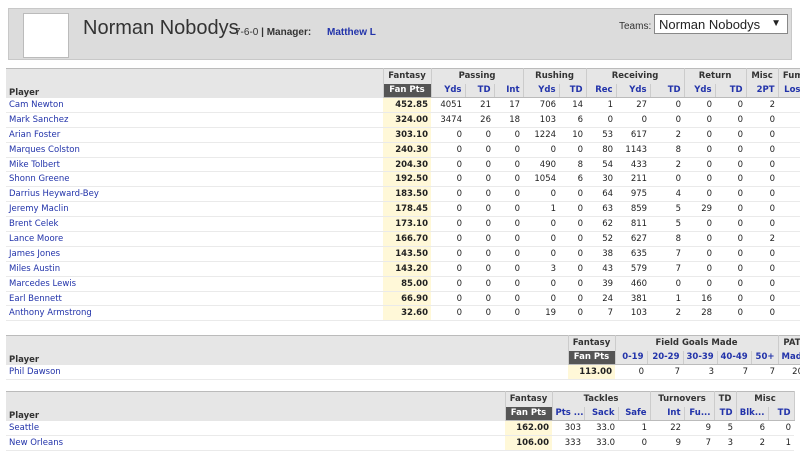 The height and width of the screenshot is (457, 800). I want to click on column-header: 0-19, so click(631, 357).